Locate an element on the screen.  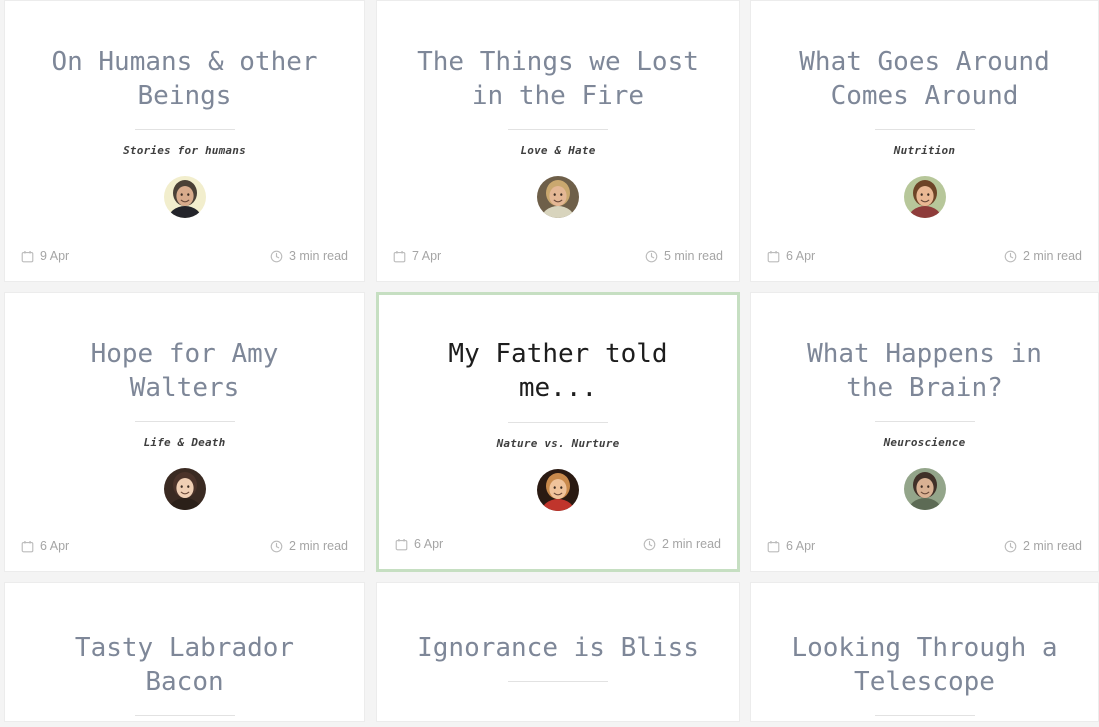
post-read-time: 3 min read is located at coordinates (309, 256).